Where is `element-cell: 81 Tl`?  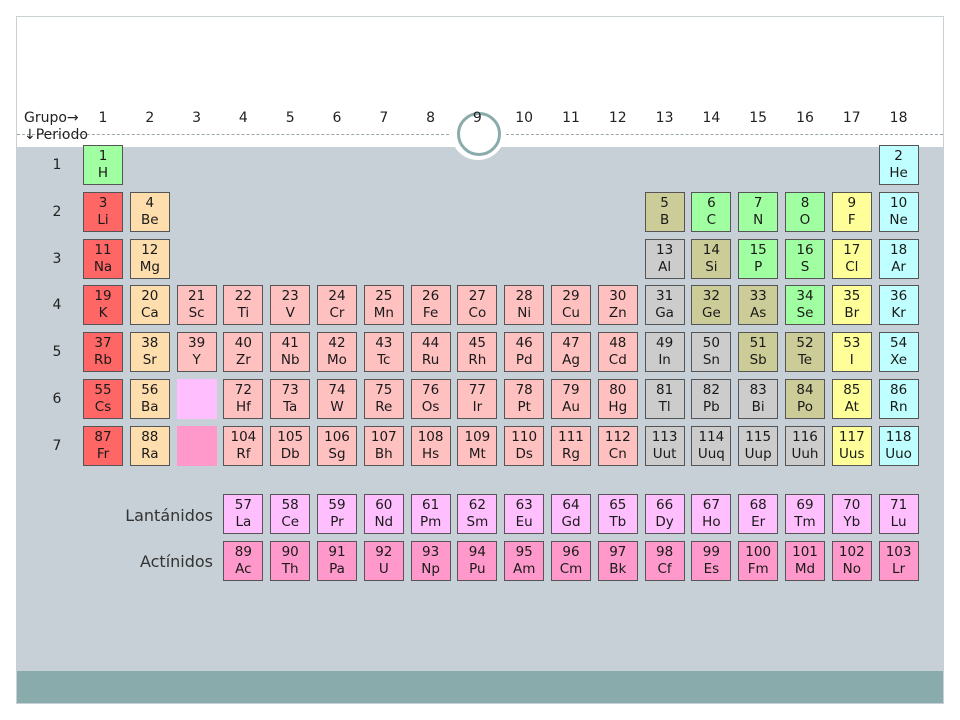 element-cell: 81 Tl is located at coordinates (664, 399).